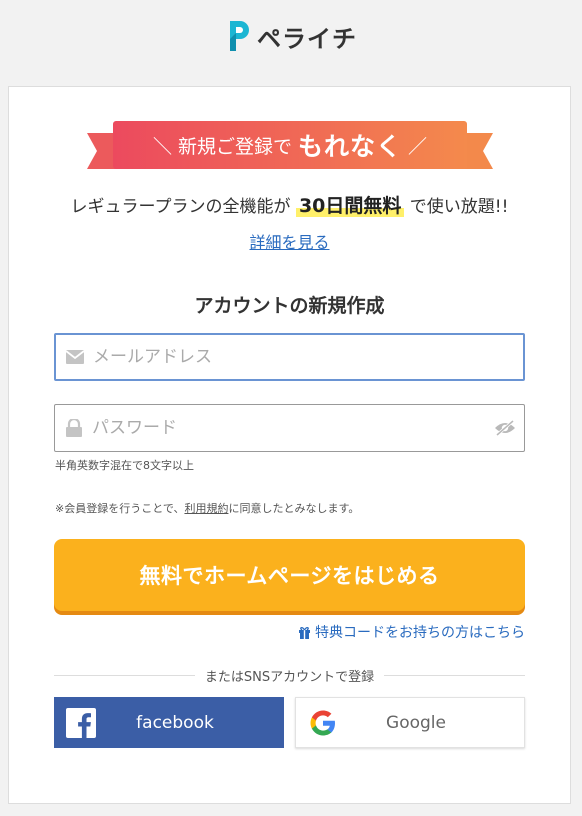  I want to click on peraichi-logo-icon, so click(239, 36).